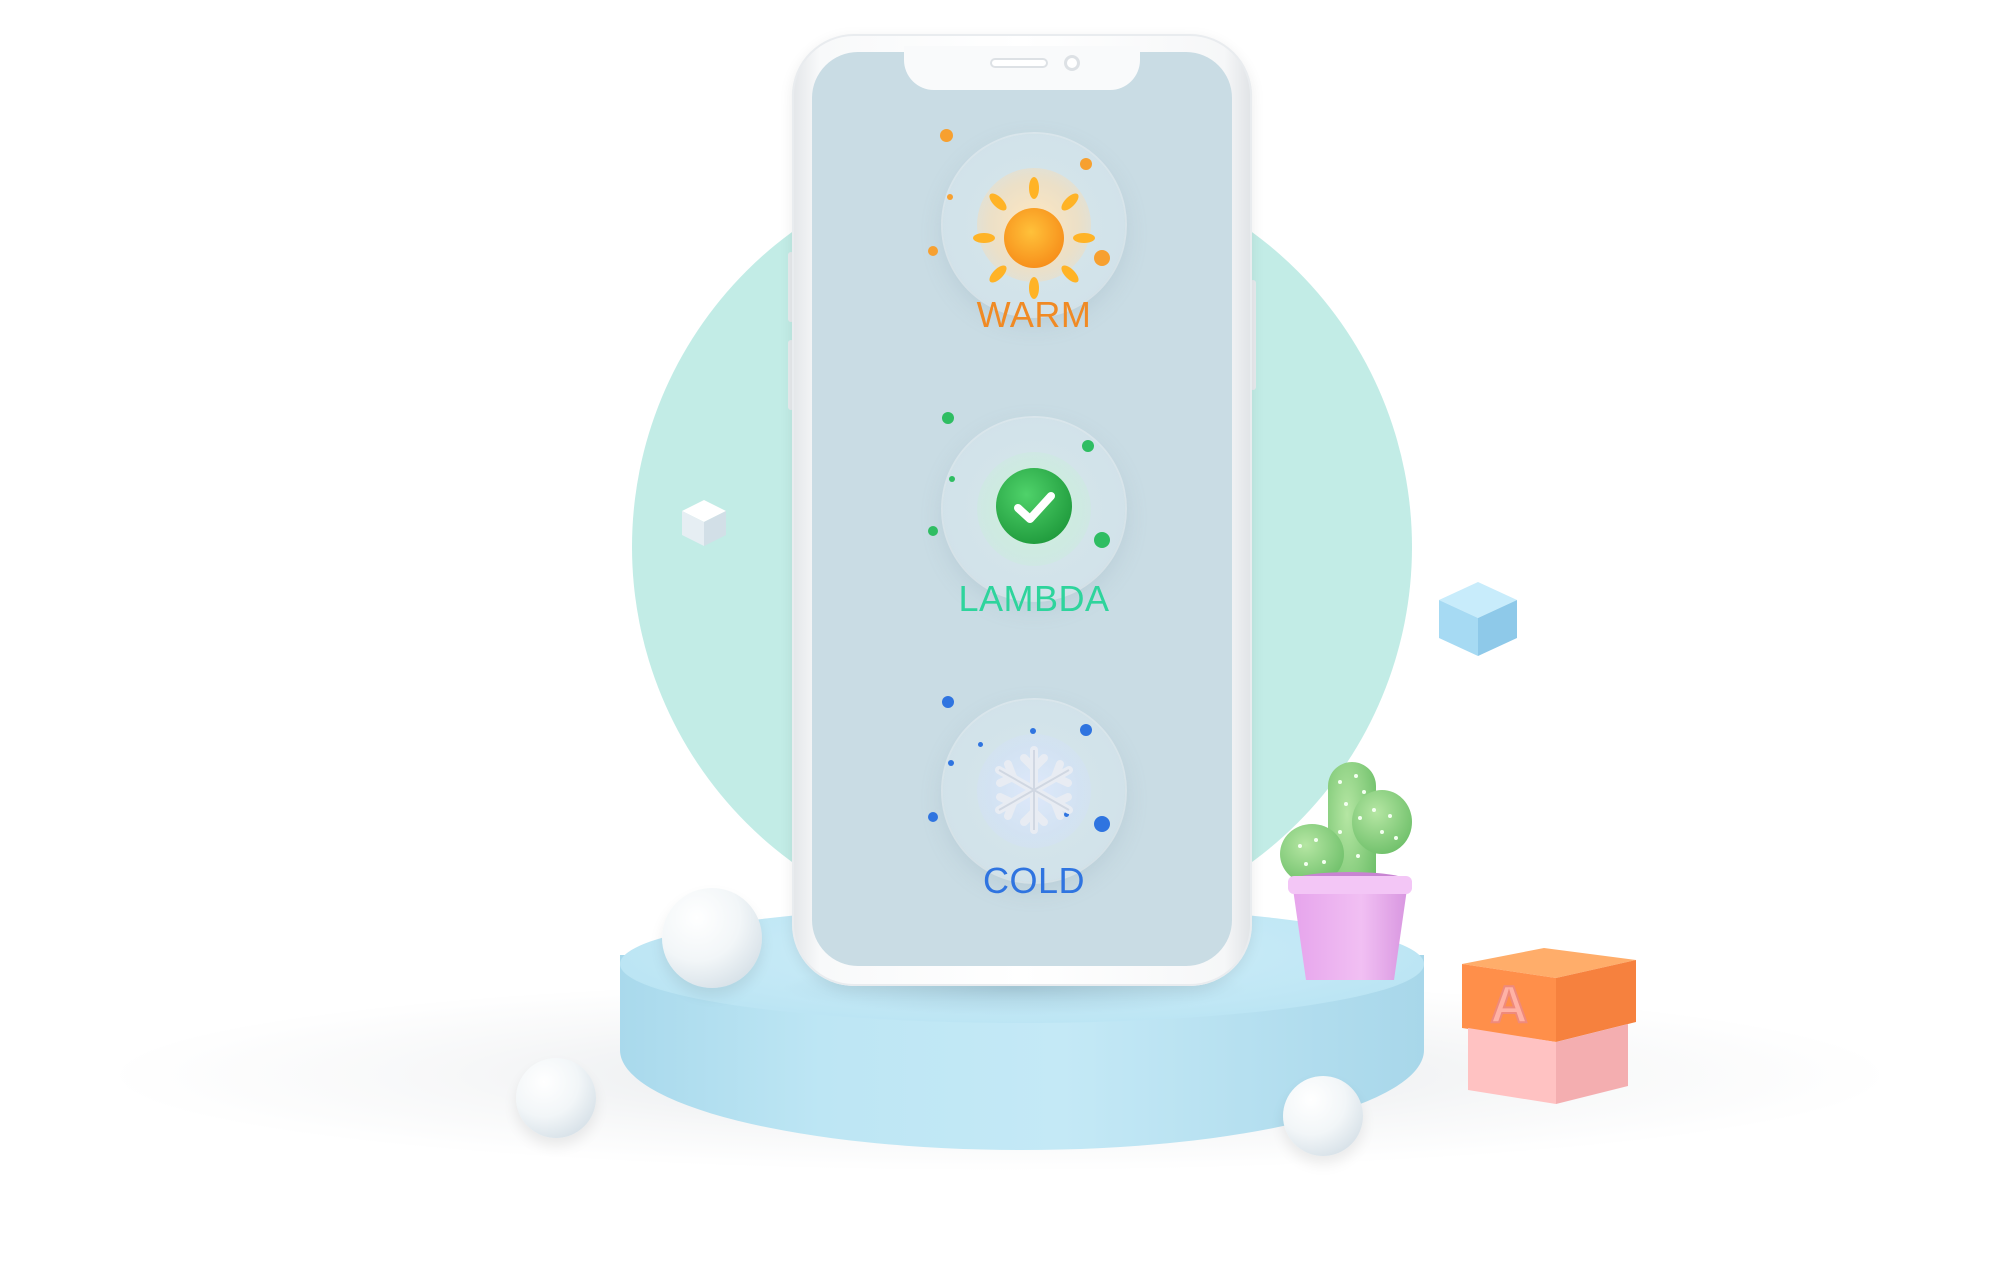  Describe the element at coordinates (1034, 314) in the screenshot. I see `status-label-warm: WARM` at that location.